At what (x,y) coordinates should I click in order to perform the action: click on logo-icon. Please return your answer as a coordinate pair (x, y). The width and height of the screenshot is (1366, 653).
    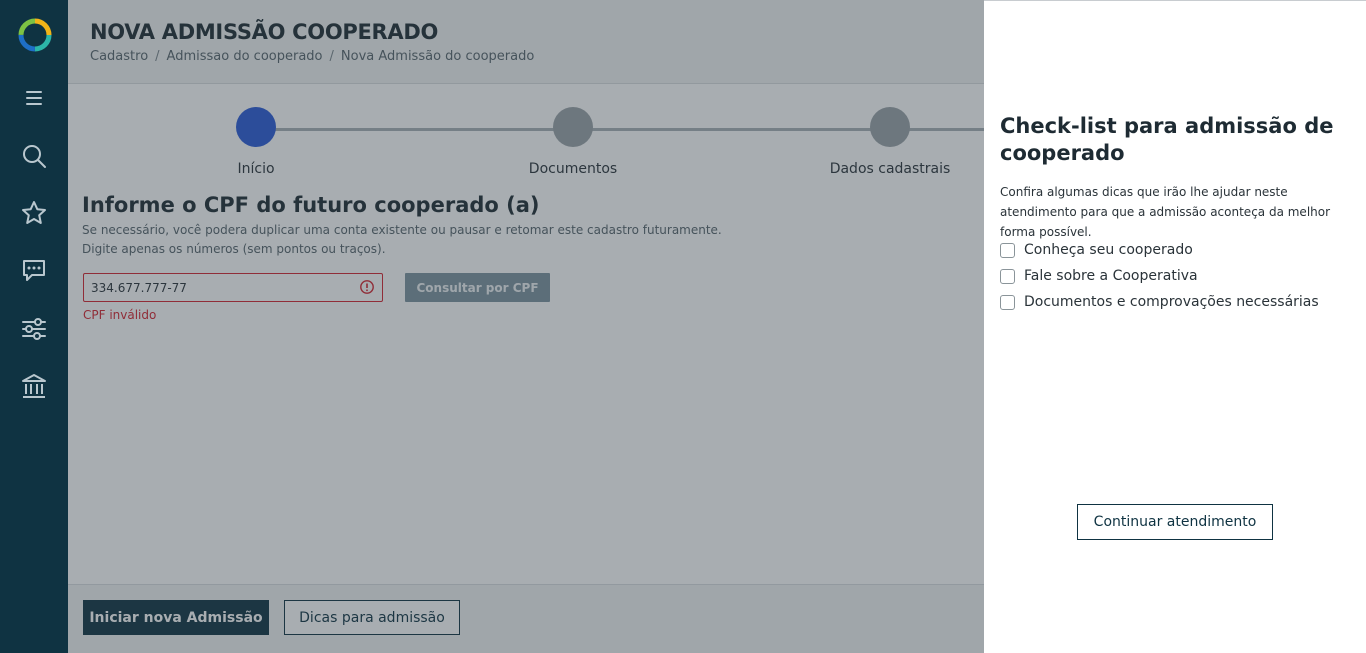
    Looking at the image, I should click on (35, 35).